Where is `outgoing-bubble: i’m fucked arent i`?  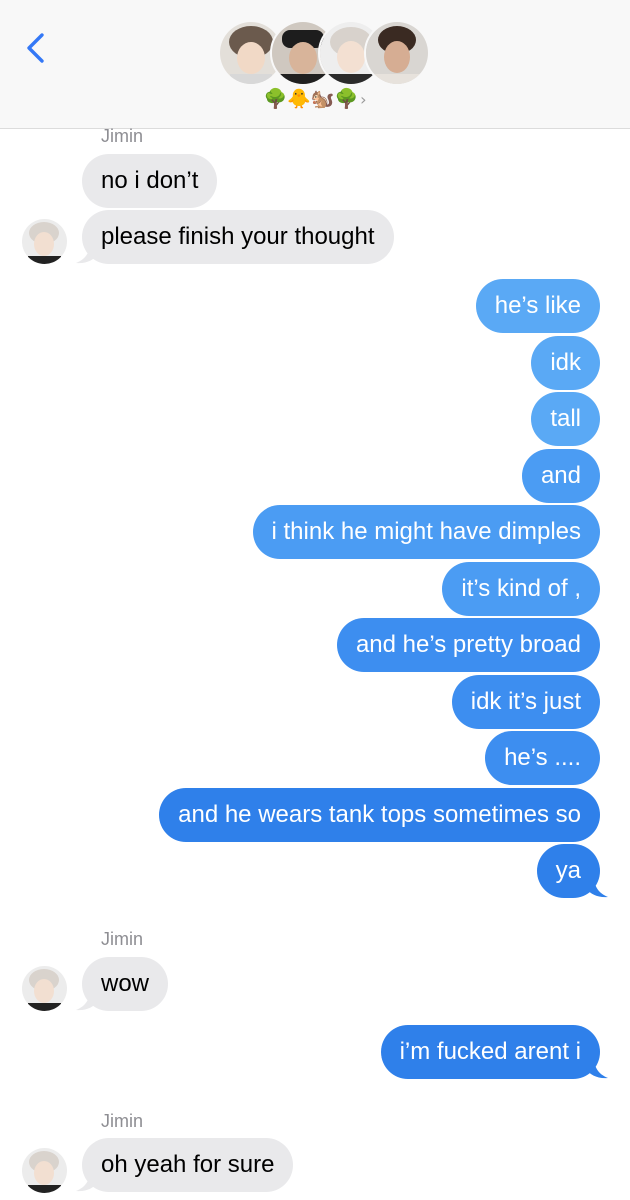
outgoing-bubble: i’m fucked arent i is located at coordinates (490, 1052).